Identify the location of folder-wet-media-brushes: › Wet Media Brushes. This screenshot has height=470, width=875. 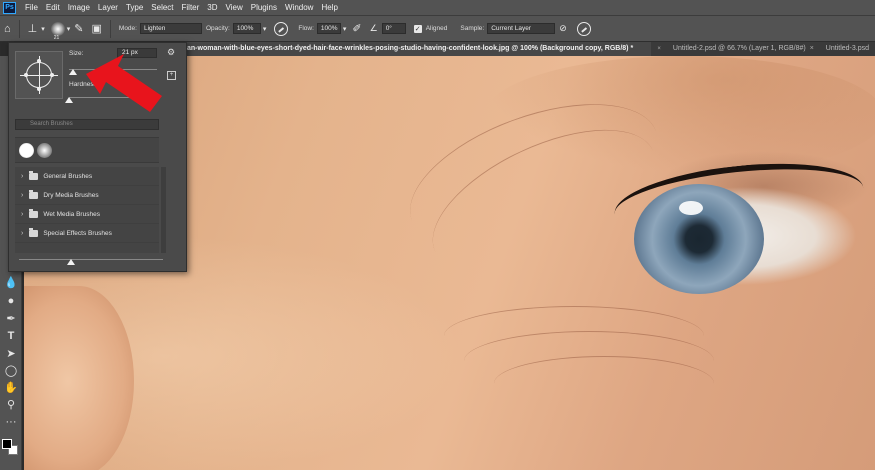
(87, 214).